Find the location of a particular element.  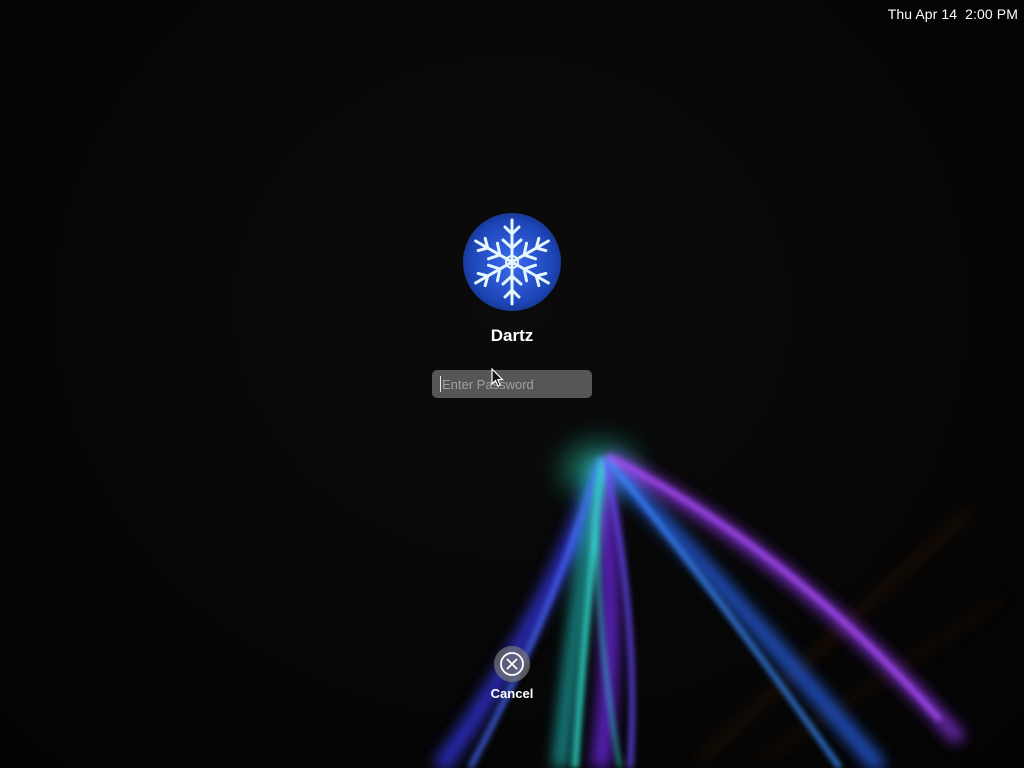

user-avatar is located at coordinates (512, 262).